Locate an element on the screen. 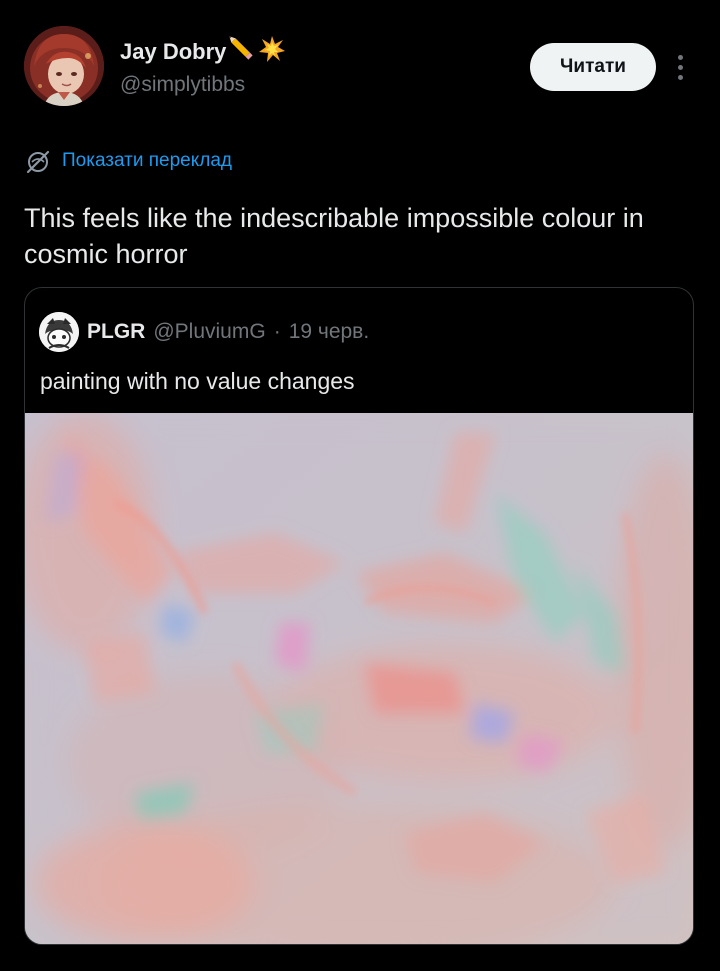  translate-label: Показати переклад is located at coordinates (147, 160).